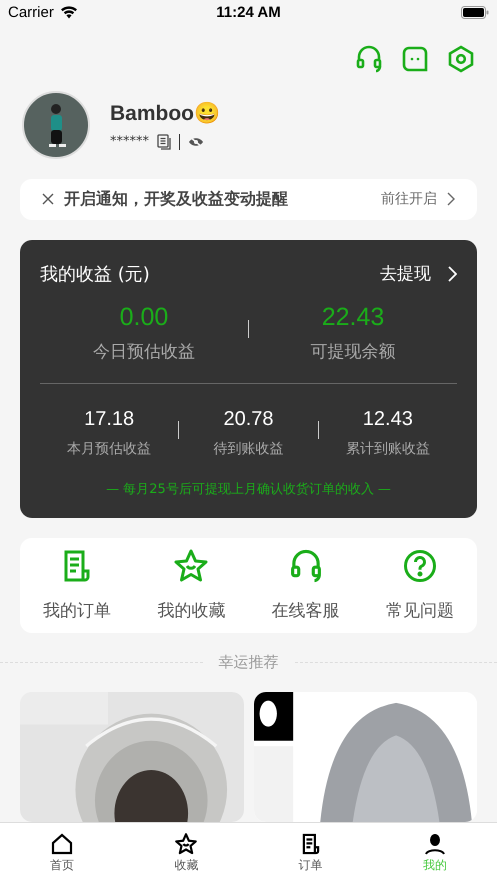 The width and height of the screenshot is (497, 883). What do you see at coordinates (129, 141) in the screenshot?
I see `account-id: ******` at bounding box center [129, 141].